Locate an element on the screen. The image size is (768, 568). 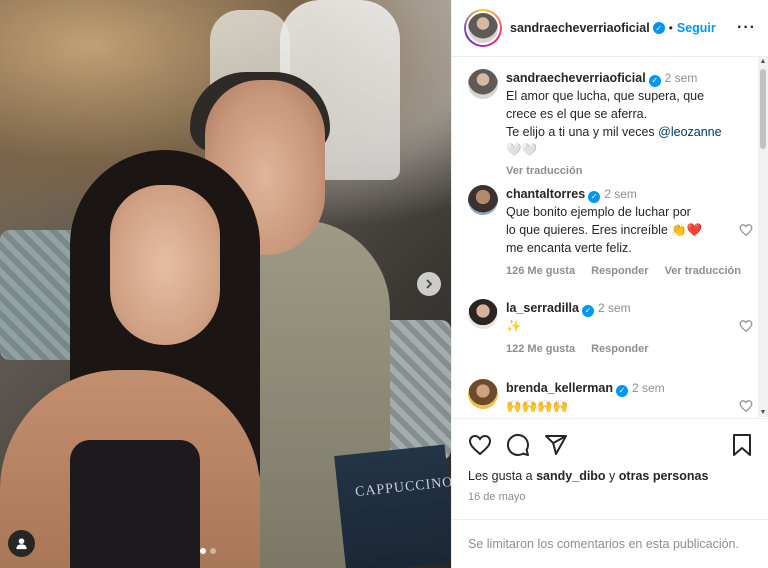
comment-line: Que bonito ejemplo de luchar por is located at coordinates (598, 212).